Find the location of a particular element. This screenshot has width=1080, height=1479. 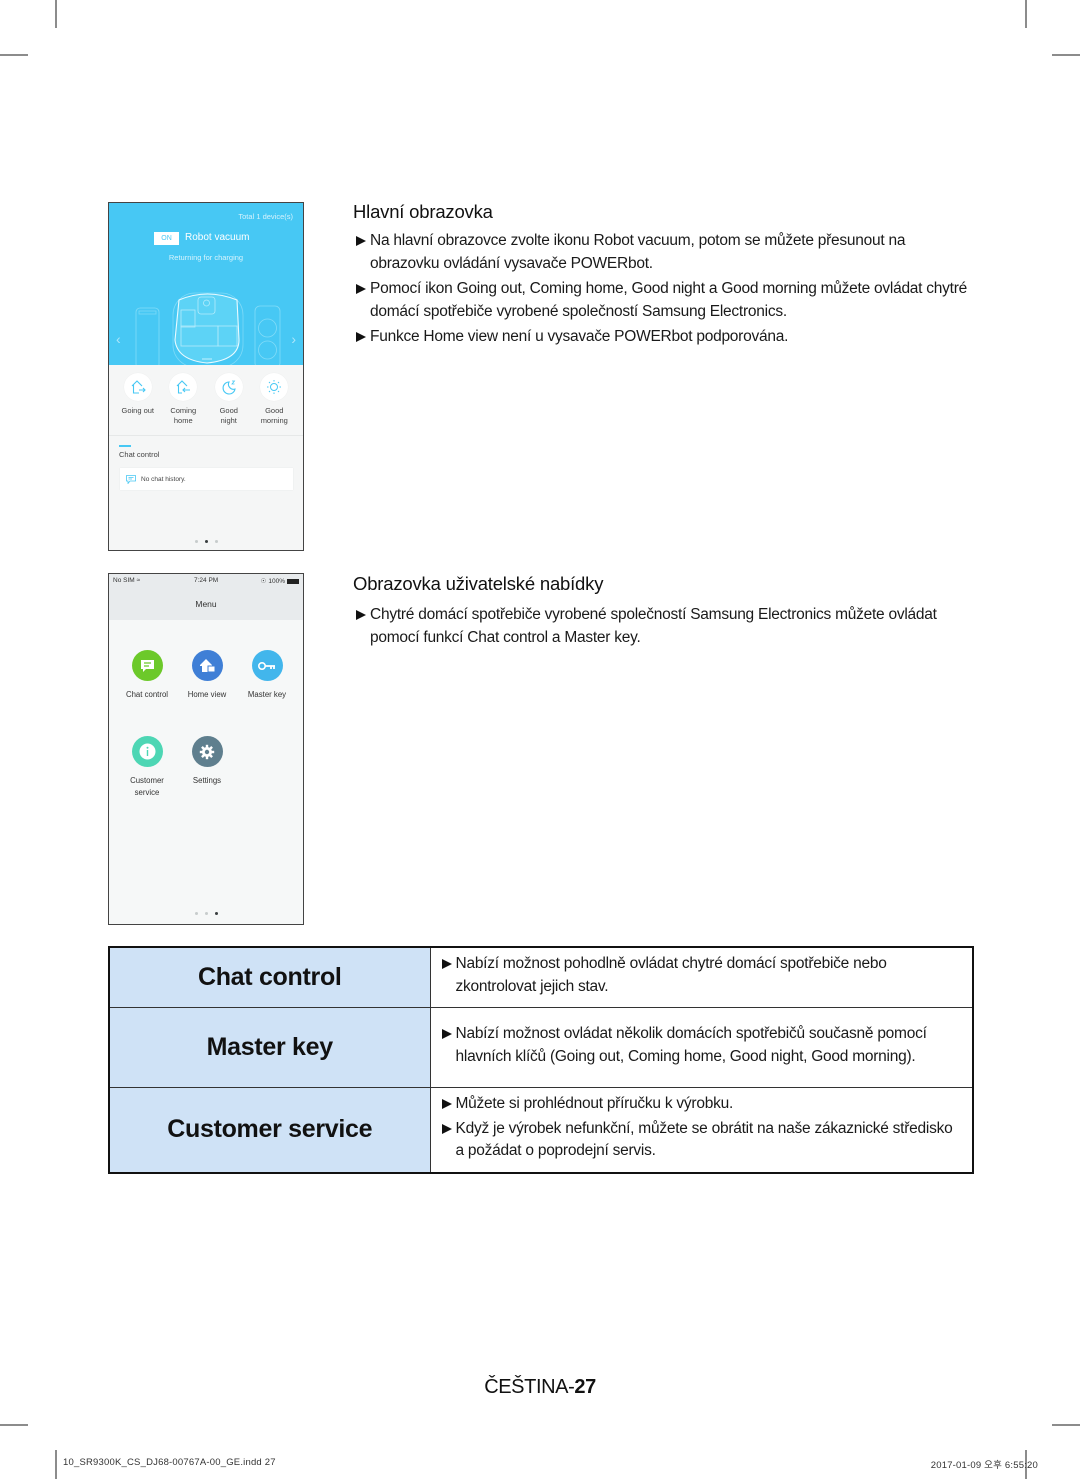

previous-device-arrow: ‹ is located at coordinates (118, 339).